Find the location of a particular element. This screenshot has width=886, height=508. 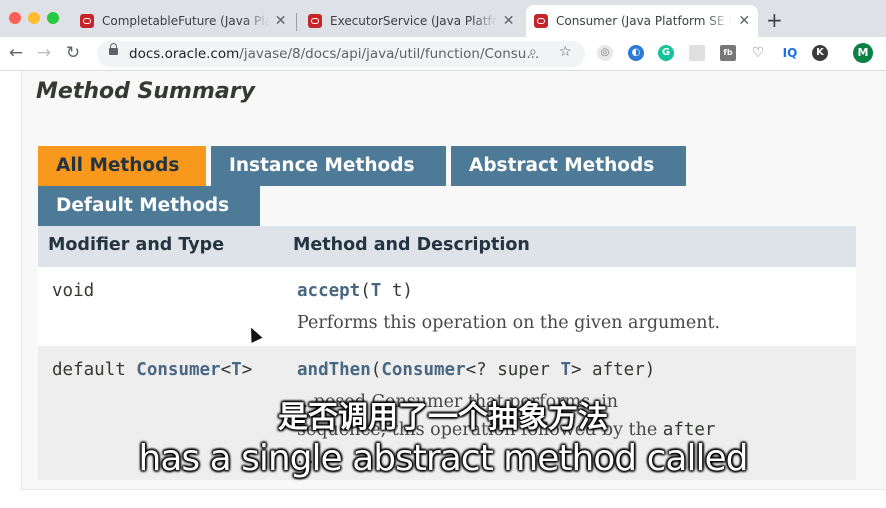

close-window-button is located at coordinates (15, 18).